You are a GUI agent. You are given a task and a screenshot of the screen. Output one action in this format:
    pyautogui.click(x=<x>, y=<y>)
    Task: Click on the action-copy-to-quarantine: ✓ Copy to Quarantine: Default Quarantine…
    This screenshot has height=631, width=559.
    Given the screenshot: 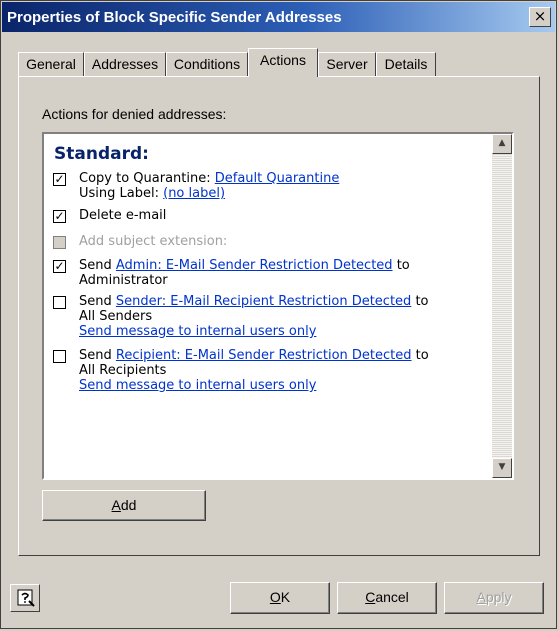 What is the action you would take?
    pyautogui.click(x=270, y=188)
    